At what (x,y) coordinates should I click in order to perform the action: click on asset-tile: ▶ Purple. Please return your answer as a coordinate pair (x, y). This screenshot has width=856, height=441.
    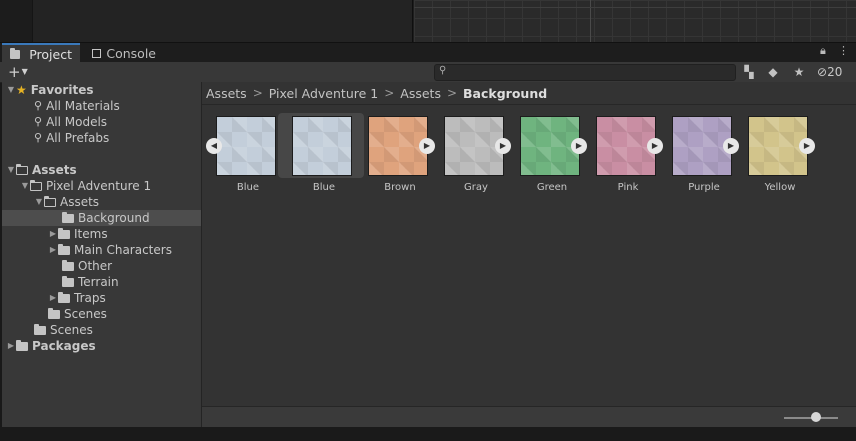
    Looking at the image, I should click on (704, 155).